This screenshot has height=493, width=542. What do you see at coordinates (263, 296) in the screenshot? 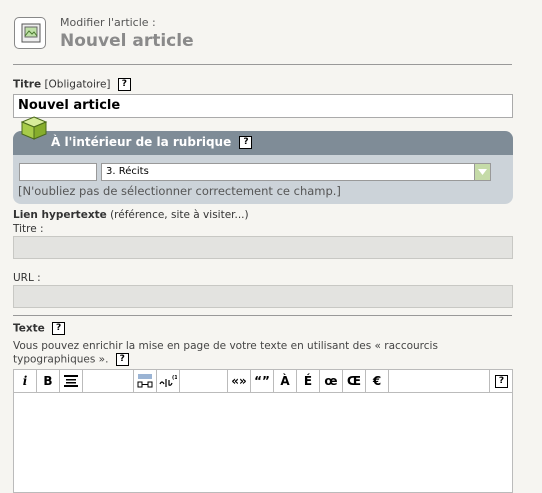
I see `lien-url-input` at bounding box center [263, 296].